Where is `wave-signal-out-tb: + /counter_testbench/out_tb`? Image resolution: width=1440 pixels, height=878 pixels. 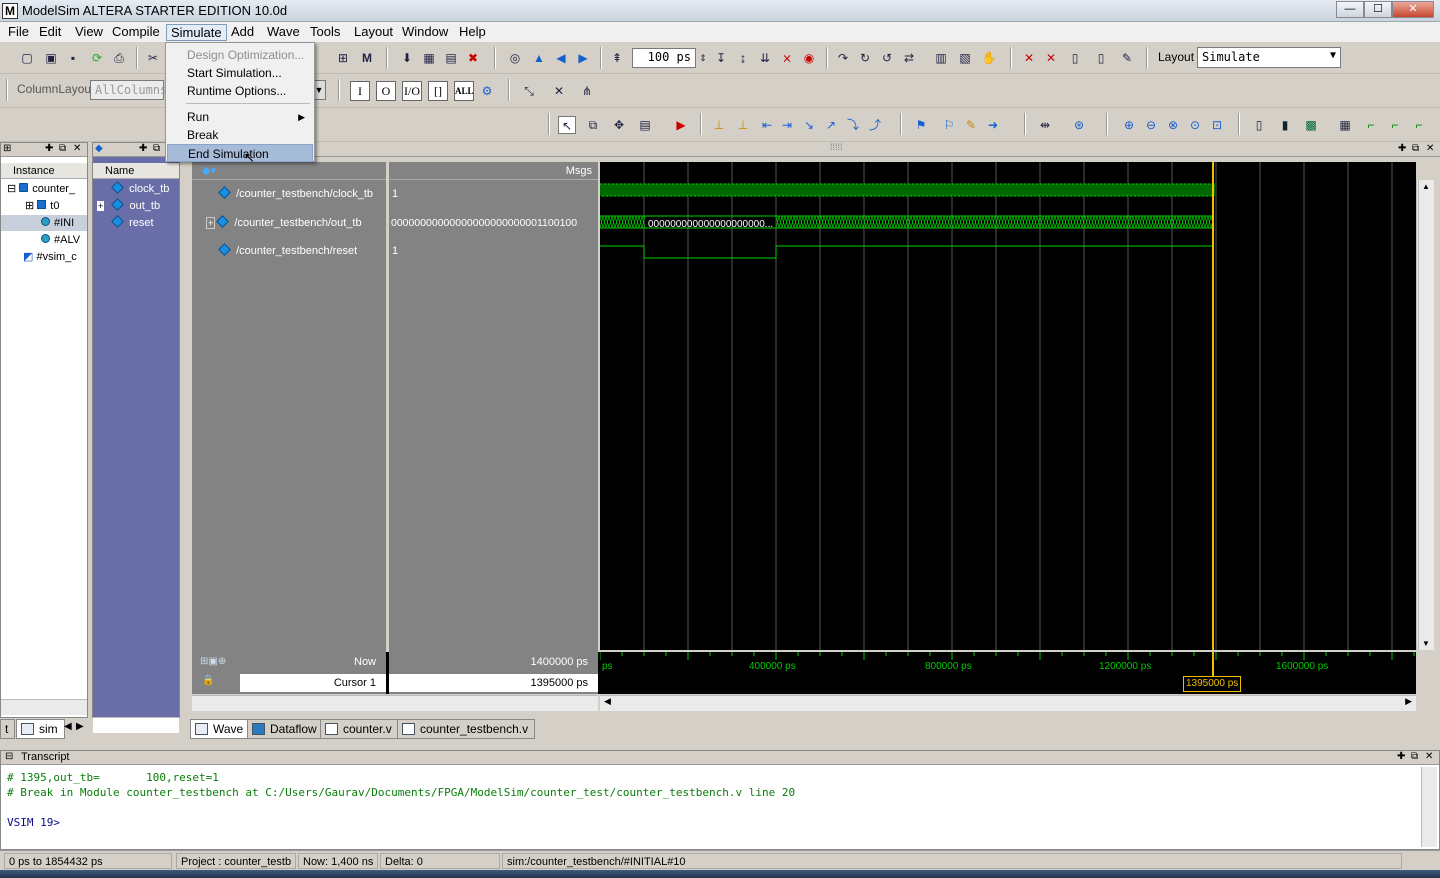 wave-signal-out-tb: + /counter_testbench/out_tb is located at coordinates (284, 223).